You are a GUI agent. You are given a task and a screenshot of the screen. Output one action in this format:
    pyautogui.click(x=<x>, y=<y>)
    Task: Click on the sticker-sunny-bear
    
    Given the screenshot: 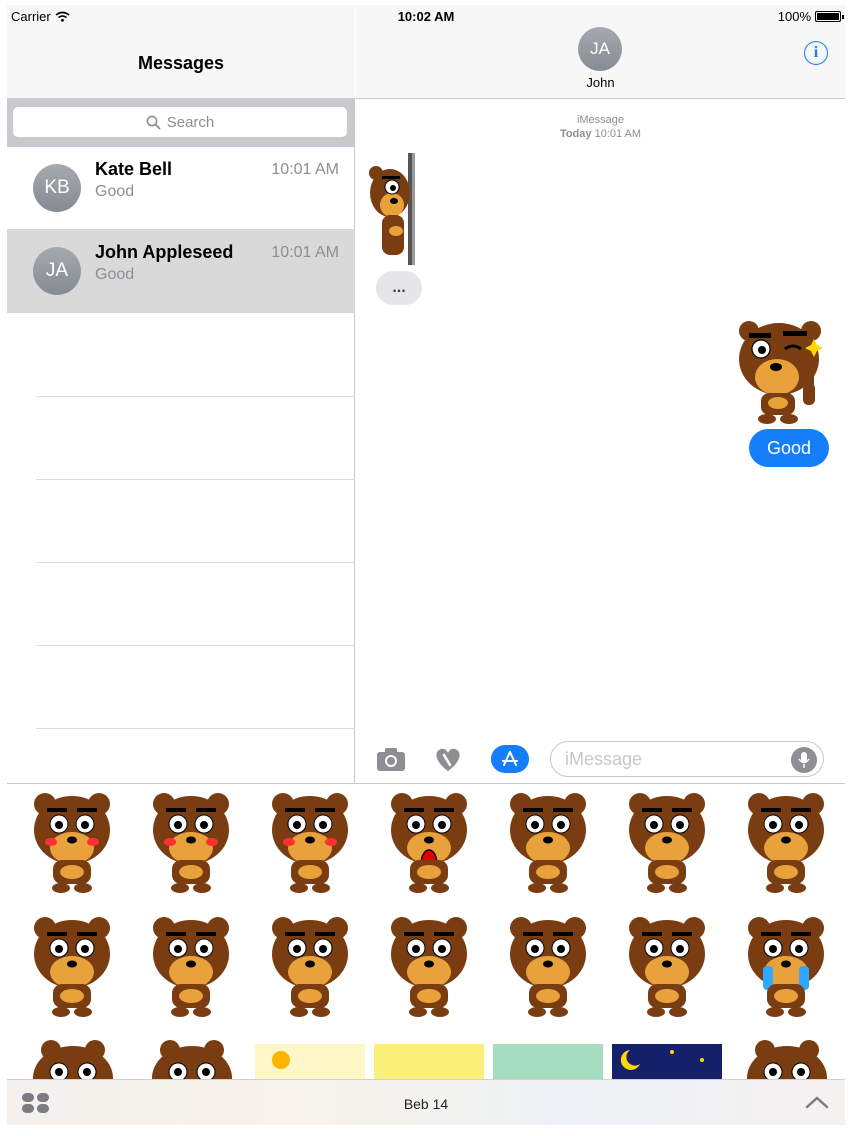 What is the action you would take?
    pyautogui.click(x=310, y=1058)
    